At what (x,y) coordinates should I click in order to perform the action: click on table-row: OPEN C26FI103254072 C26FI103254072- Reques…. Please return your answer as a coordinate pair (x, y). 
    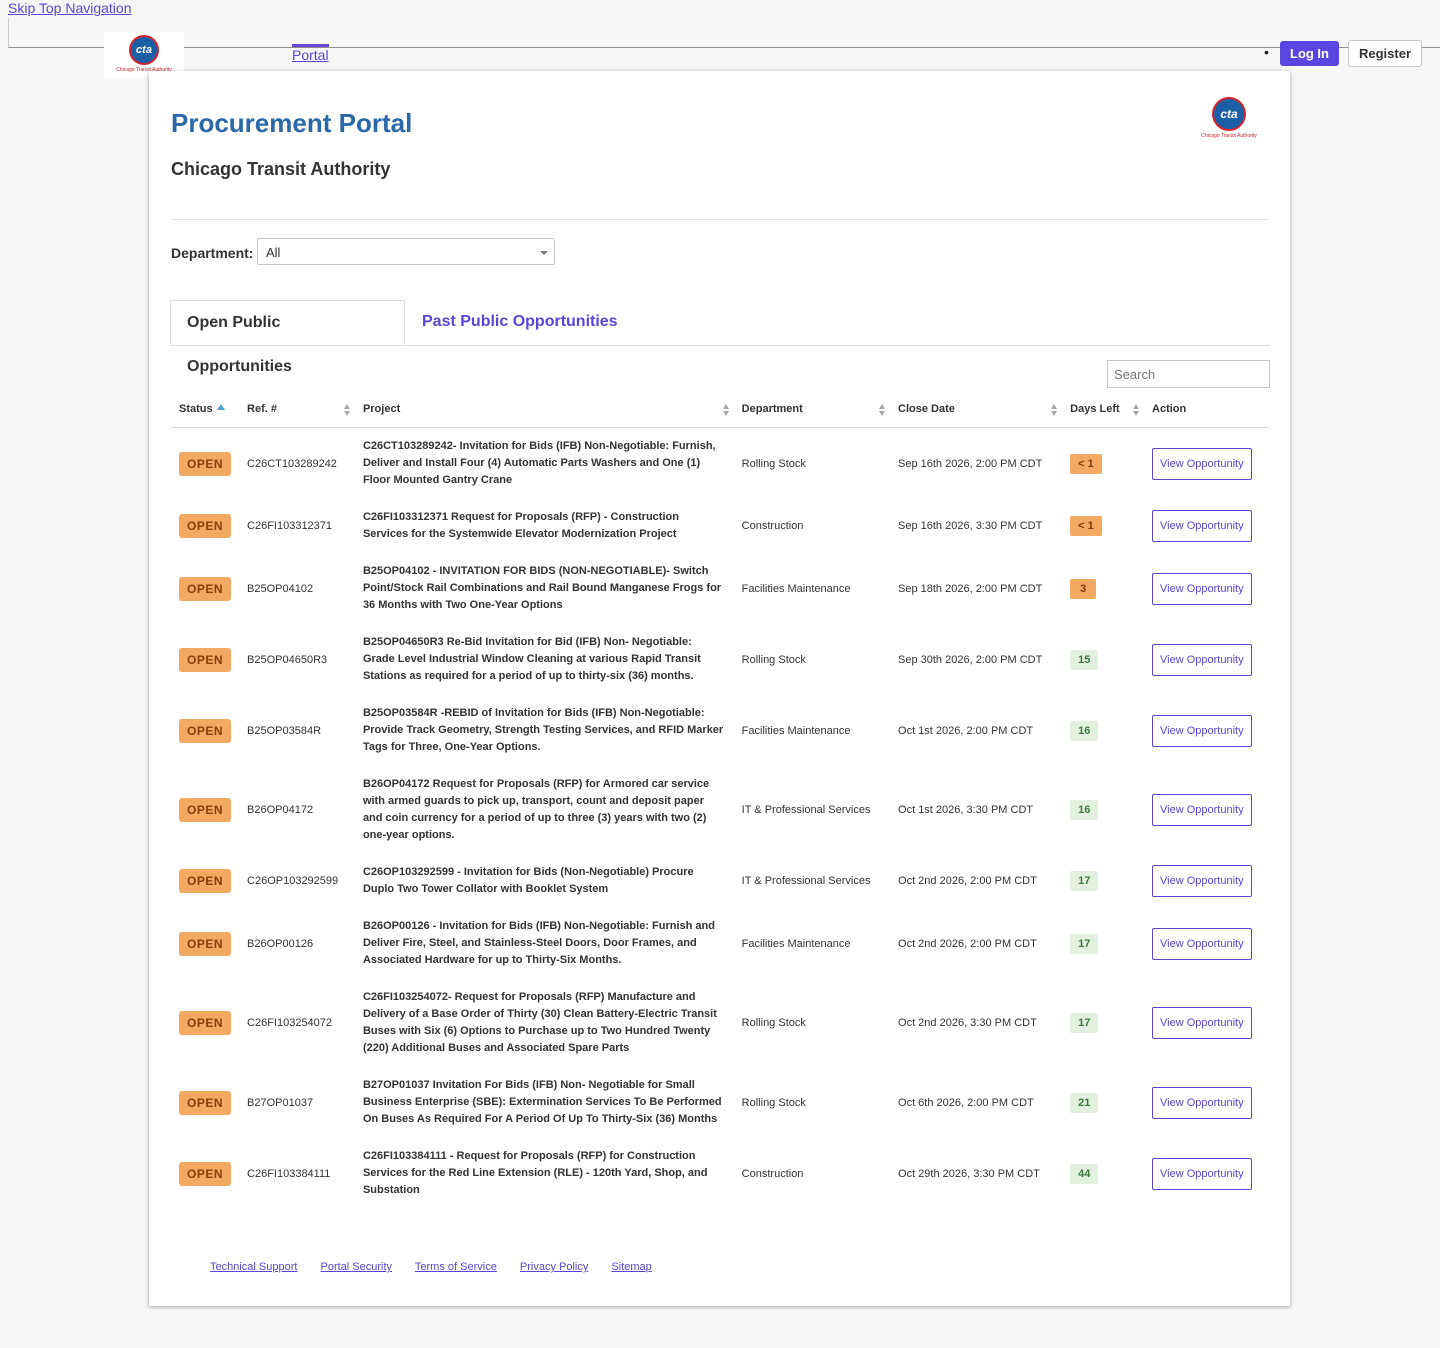
    Looking at the image, I should click on (720, 1023).